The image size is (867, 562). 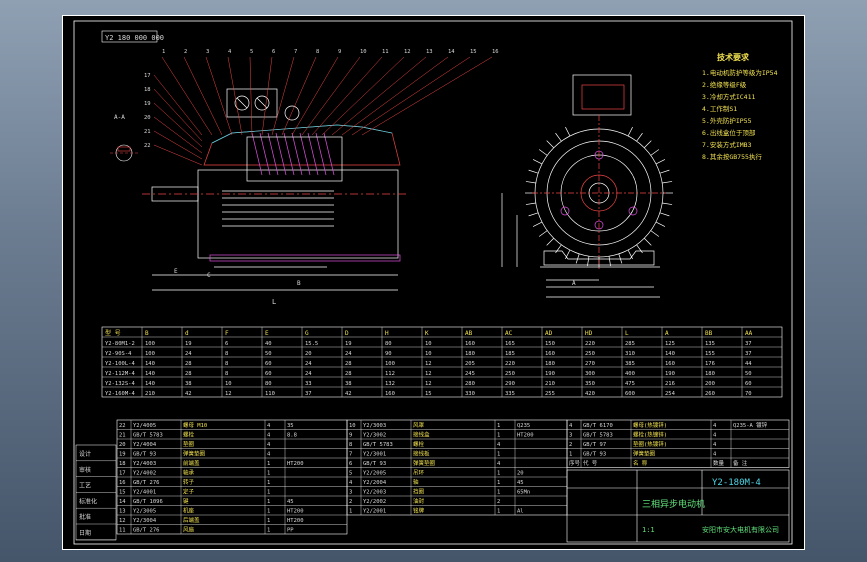 What do you see at coordinates (374, 493) in the screenshot?
I see `bom-cell: Y2/2003` at bounding box center [374, 493].